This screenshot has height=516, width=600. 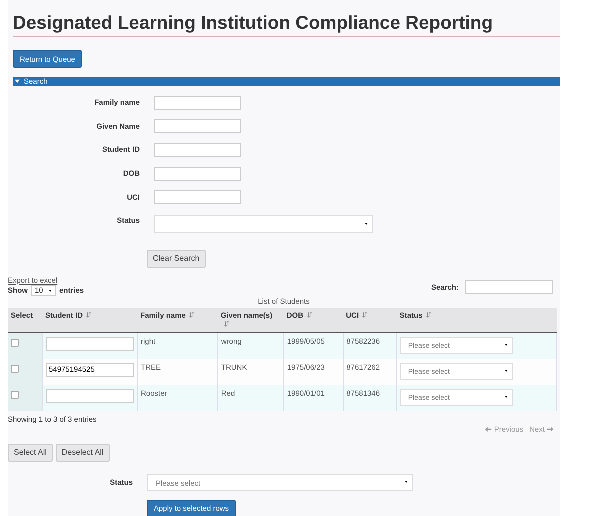 What do you see at coordinates (263, 223) in the screenshot?
I see `status-select` at bounding box center [263, 223].